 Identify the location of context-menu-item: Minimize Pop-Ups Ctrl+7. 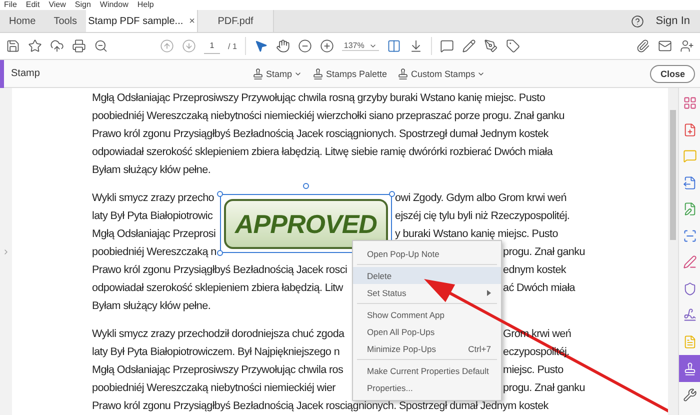
(427, 348).